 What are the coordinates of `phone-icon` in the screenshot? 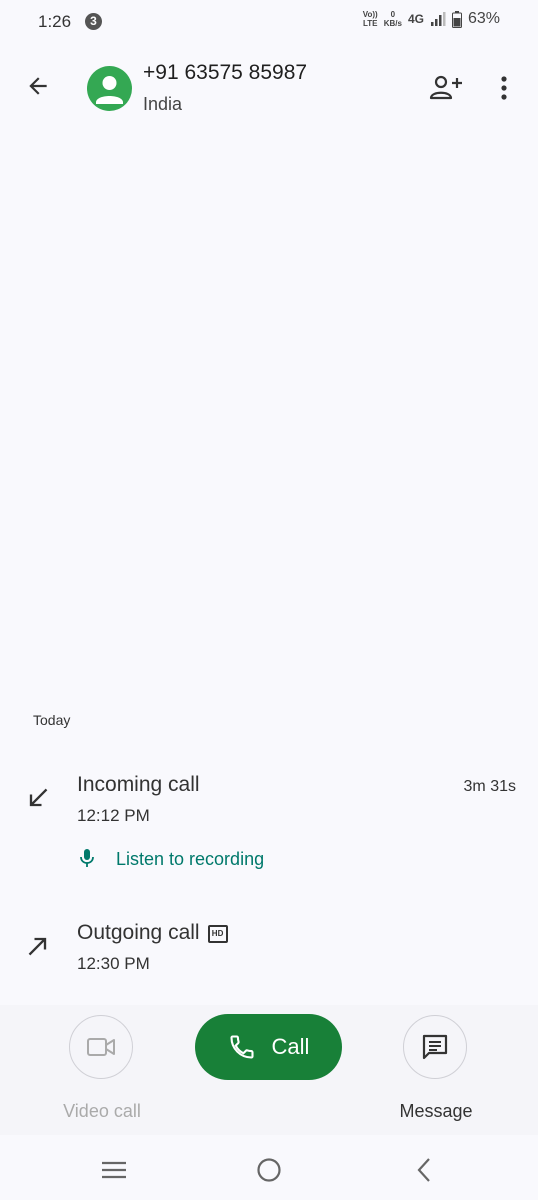 It's located at (241, 1047).